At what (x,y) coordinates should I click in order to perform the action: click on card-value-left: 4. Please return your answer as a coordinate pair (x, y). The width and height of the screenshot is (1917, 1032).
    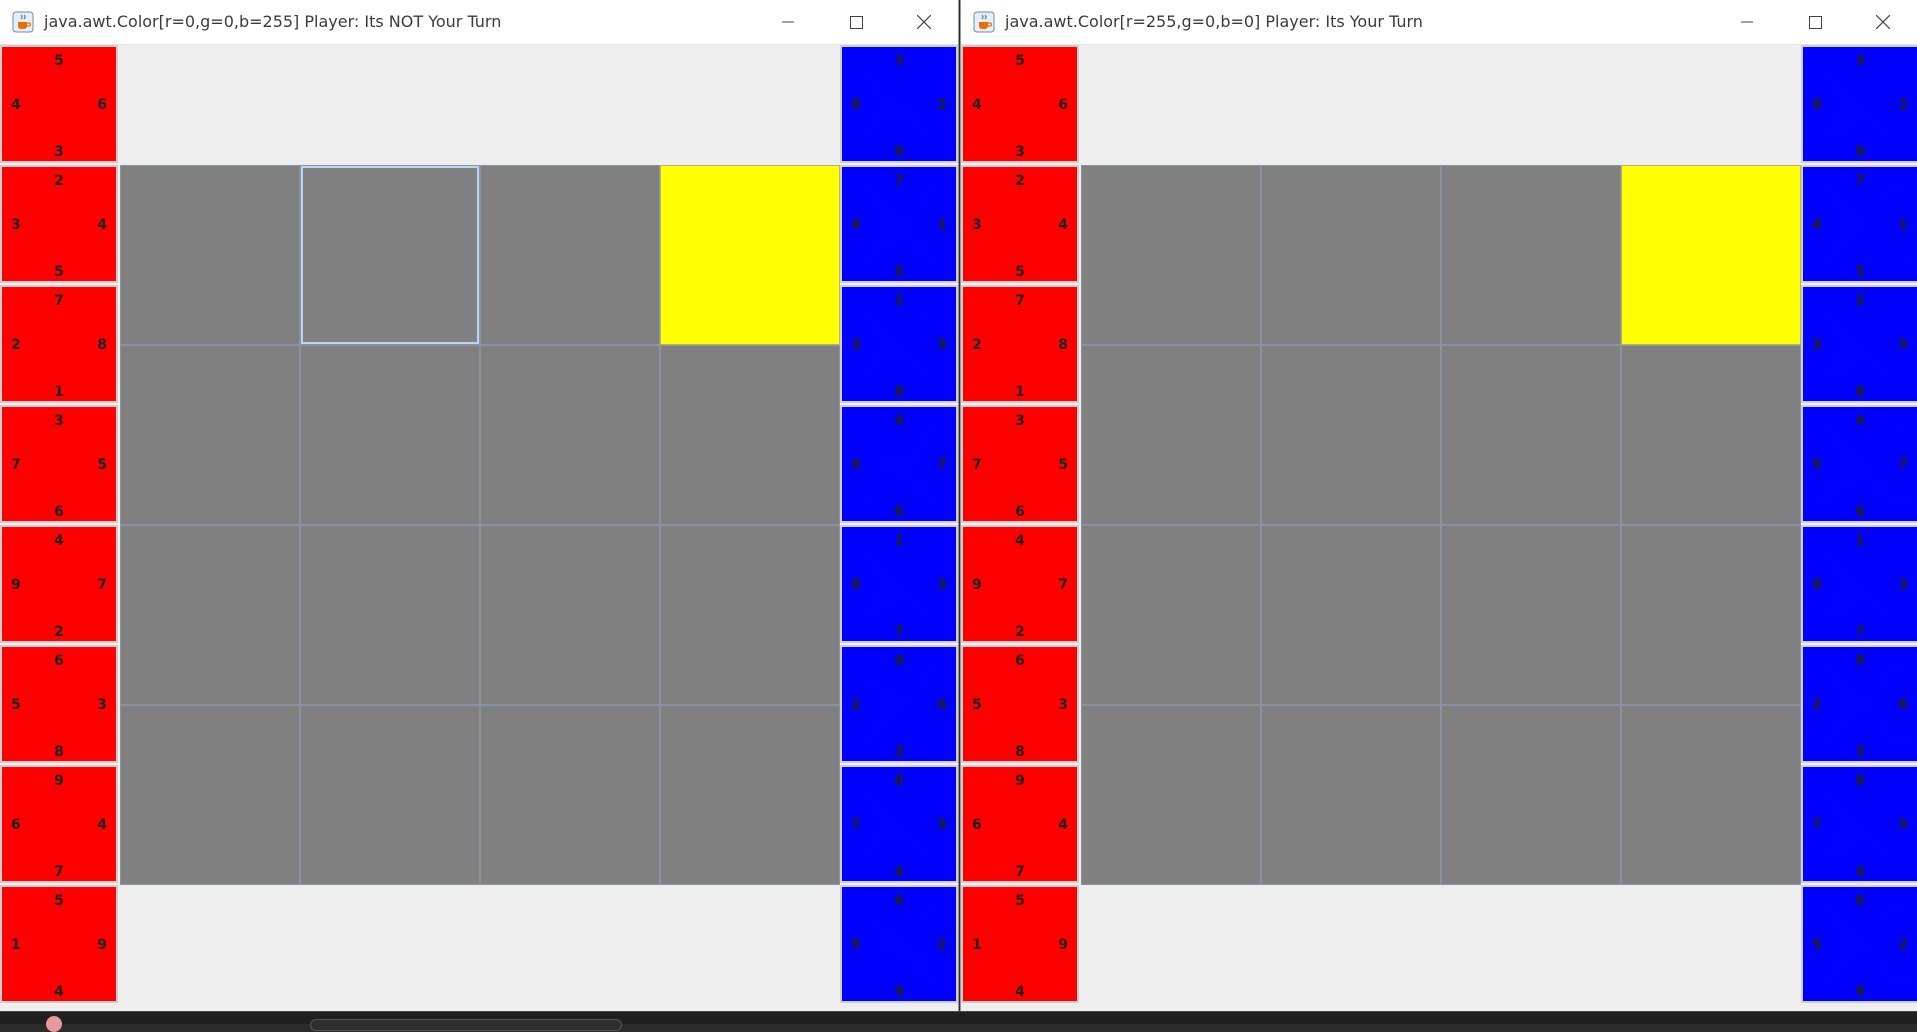
    Looking at the image, I should click on (977, 105).